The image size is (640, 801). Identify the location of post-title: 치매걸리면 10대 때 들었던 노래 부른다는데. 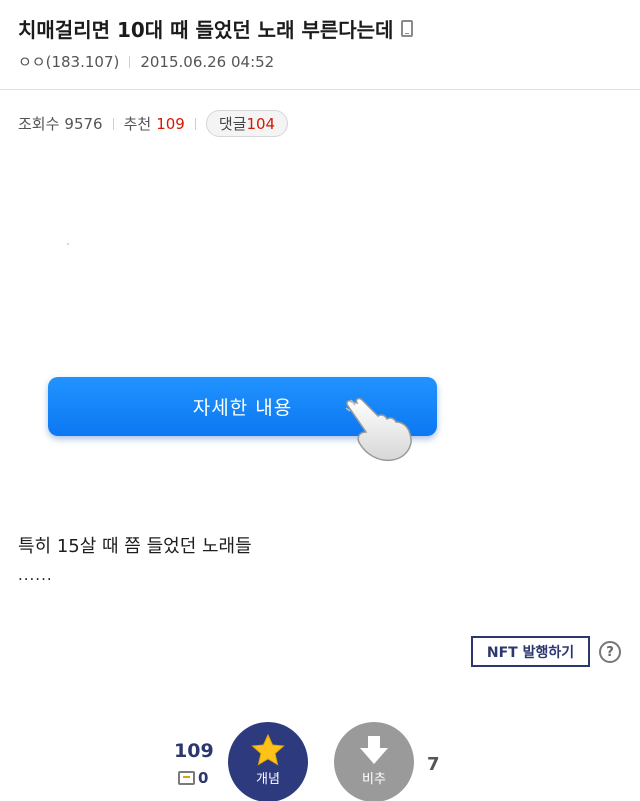
(216, 28).